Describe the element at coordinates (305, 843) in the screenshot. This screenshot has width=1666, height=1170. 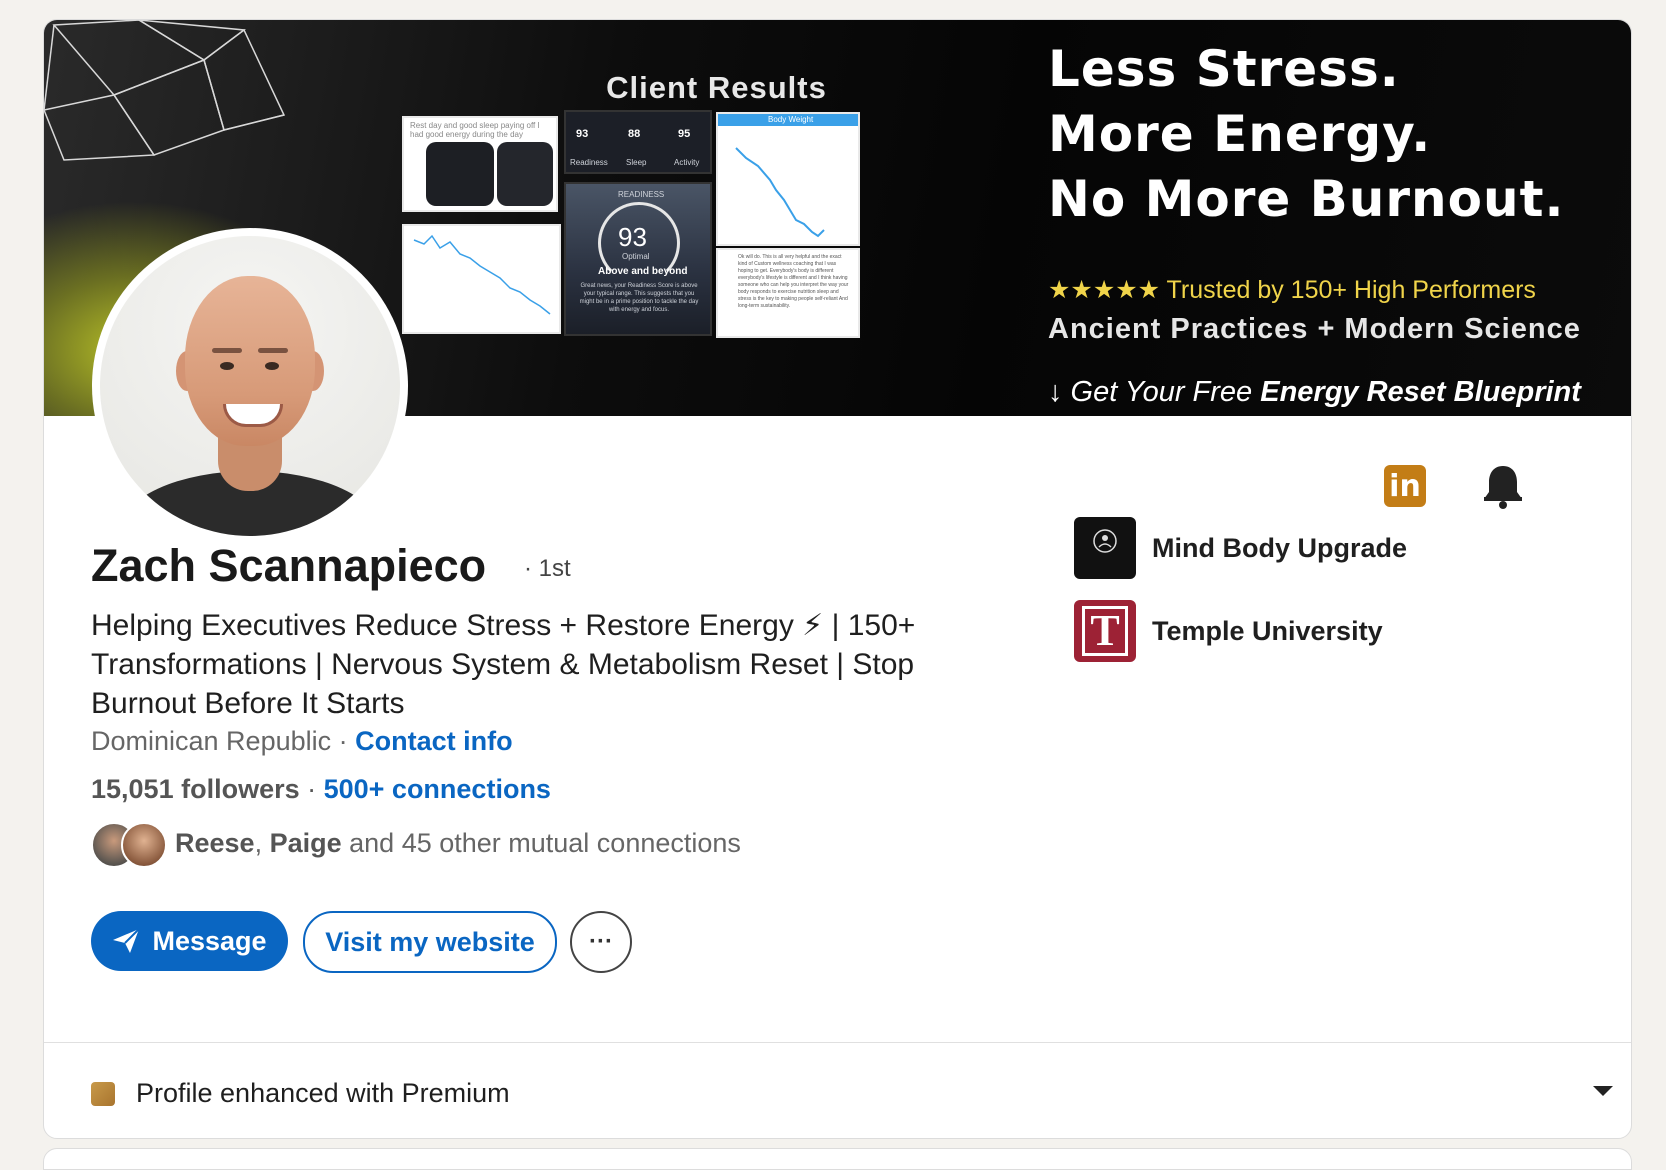
I see `mutual-name-2: Paige` at that location.